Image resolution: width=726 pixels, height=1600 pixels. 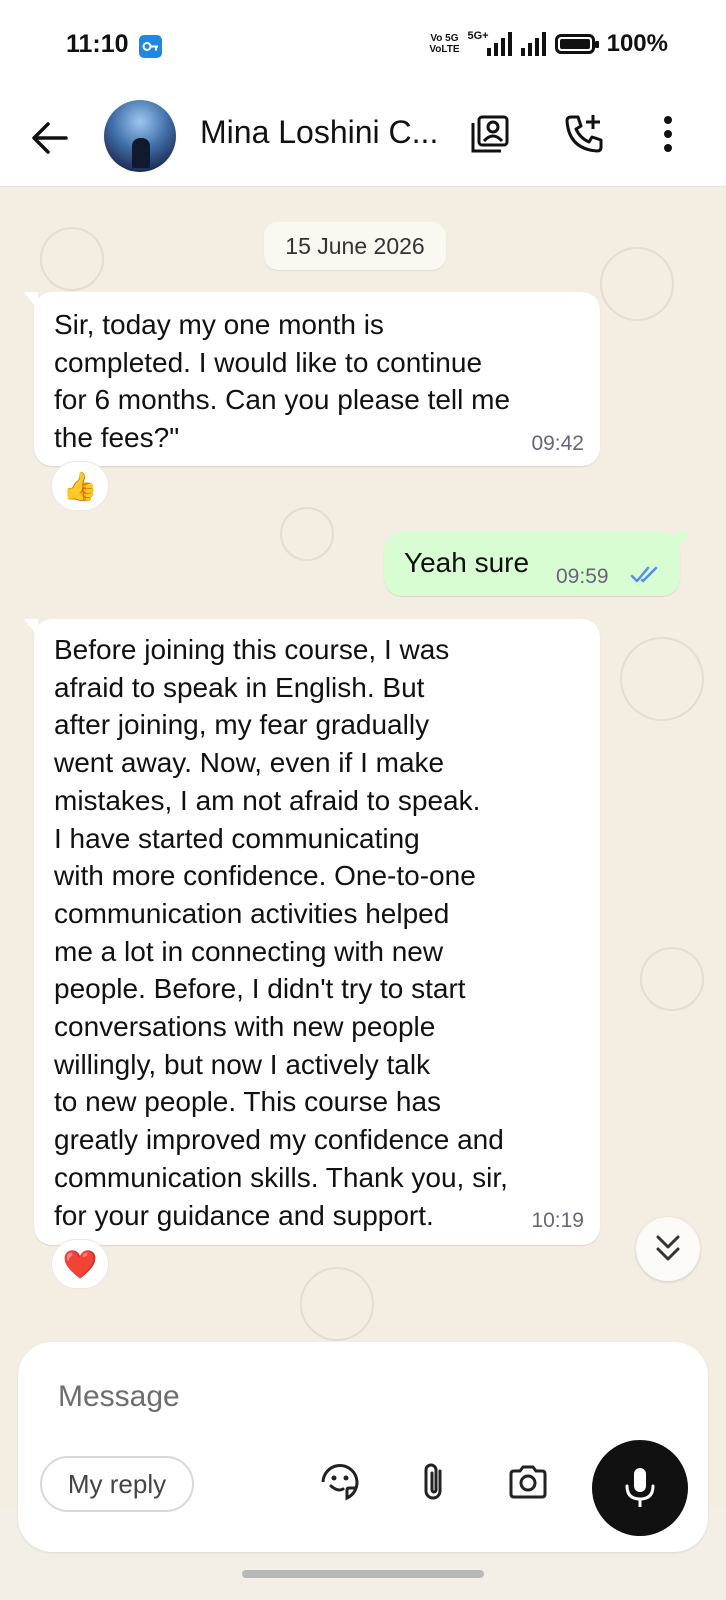 I want to click on status-time: 11:10, so click(x=97, y=44).